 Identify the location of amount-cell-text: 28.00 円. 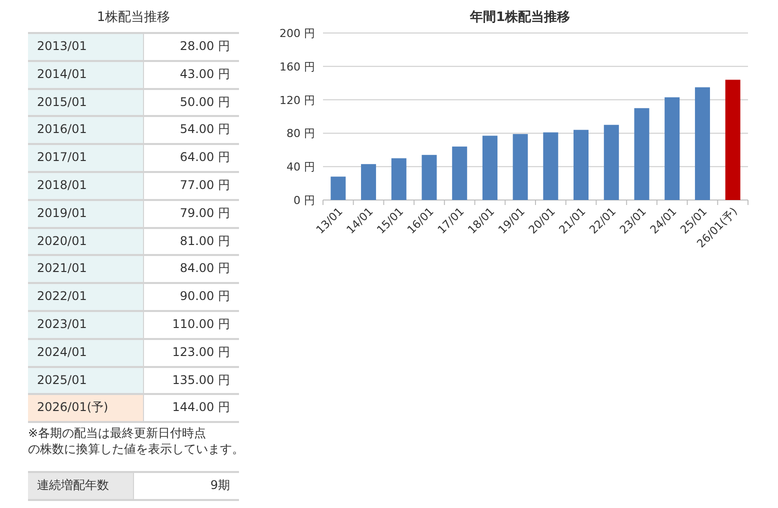
(204, 46).